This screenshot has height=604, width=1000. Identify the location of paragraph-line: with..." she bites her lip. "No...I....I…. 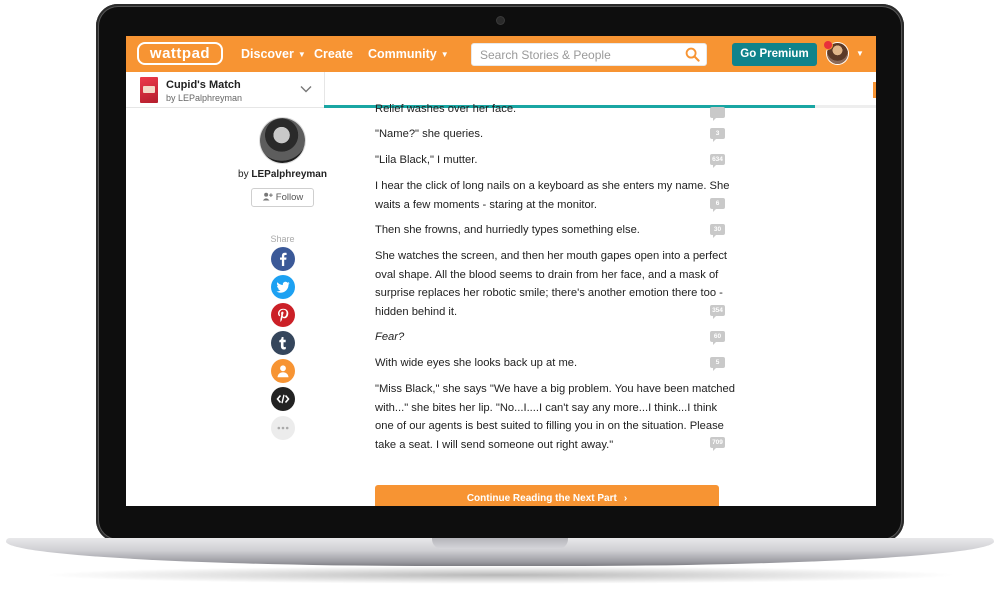
(546, 407).